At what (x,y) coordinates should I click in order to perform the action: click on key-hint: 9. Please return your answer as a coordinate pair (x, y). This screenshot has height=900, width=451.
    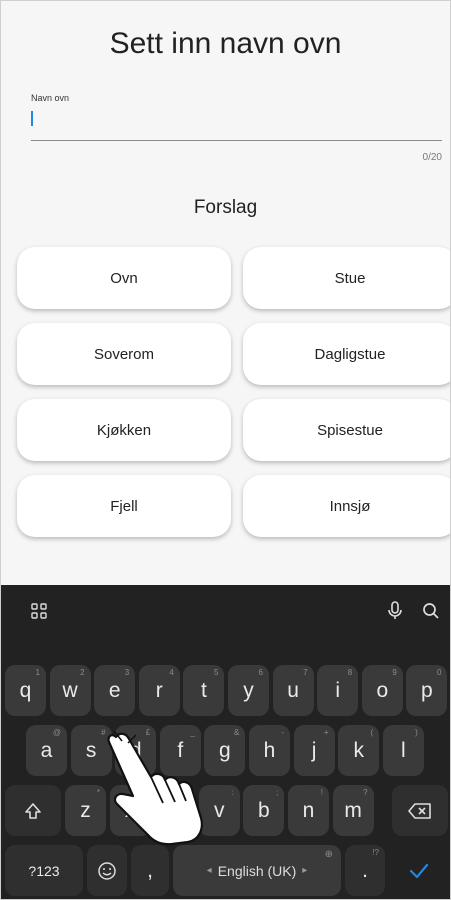
    Looking at the image, I should click on (394, 672).